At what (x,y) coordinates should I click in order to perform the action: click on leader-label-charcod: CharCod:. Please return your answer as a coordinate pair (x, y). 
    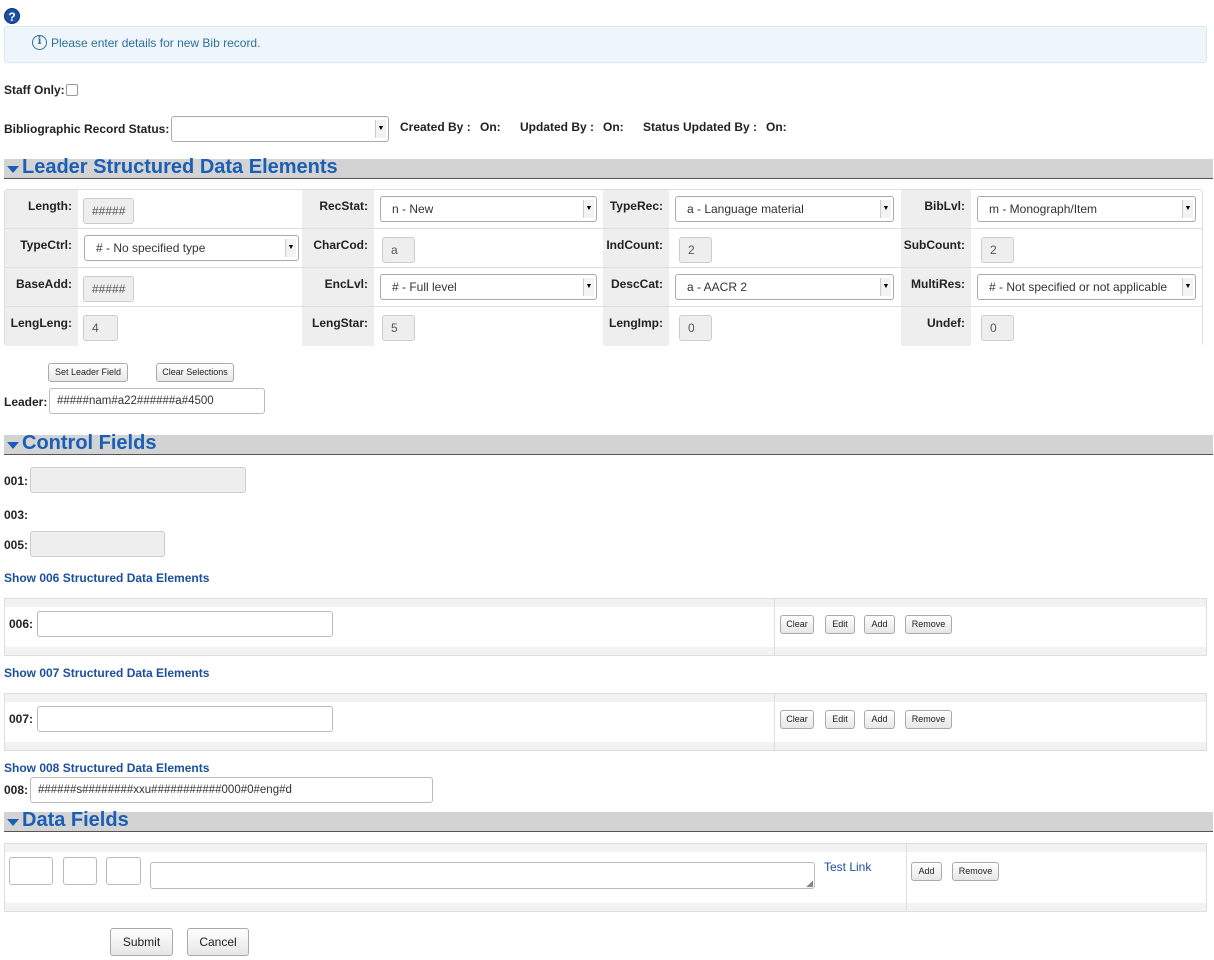
    Looking at the image, I should click on (338, 248).